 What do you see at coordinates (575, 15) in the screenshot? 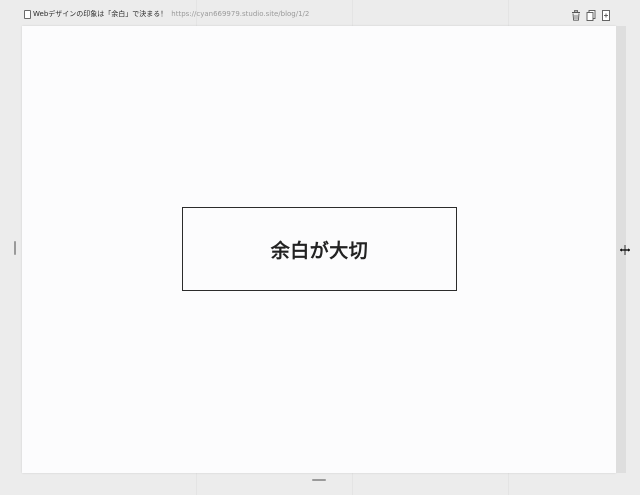
I see `trash-icon` at bounding box center [575, 15].